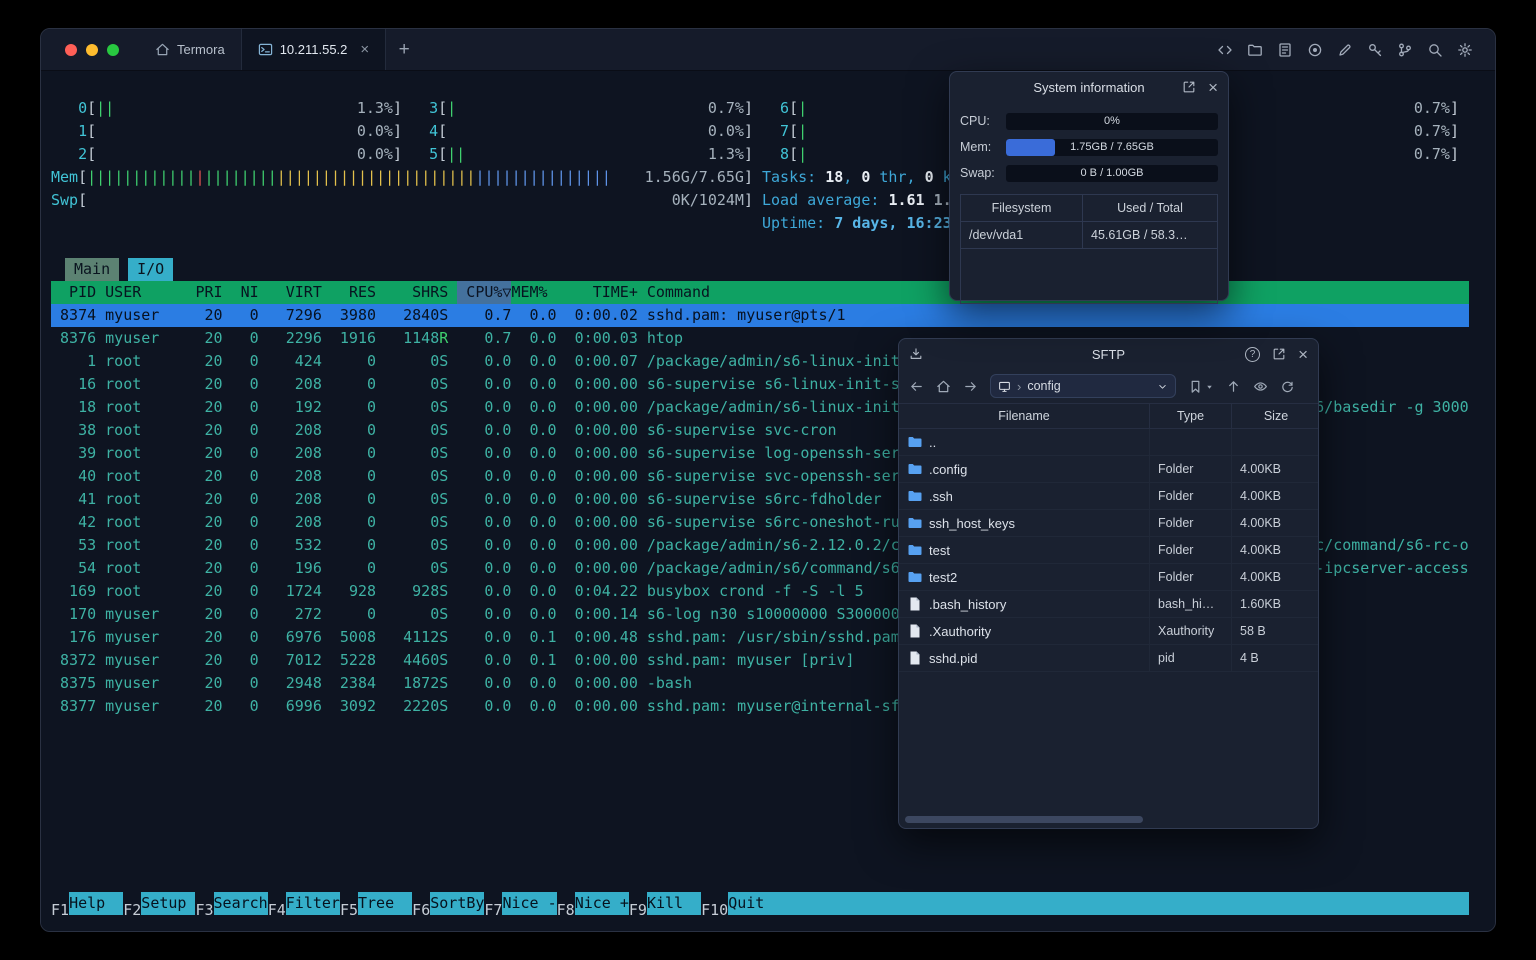 This screenshot has height=960, width=1536. I want to click on show-hidden-eye-icon, so click(1260, 386).